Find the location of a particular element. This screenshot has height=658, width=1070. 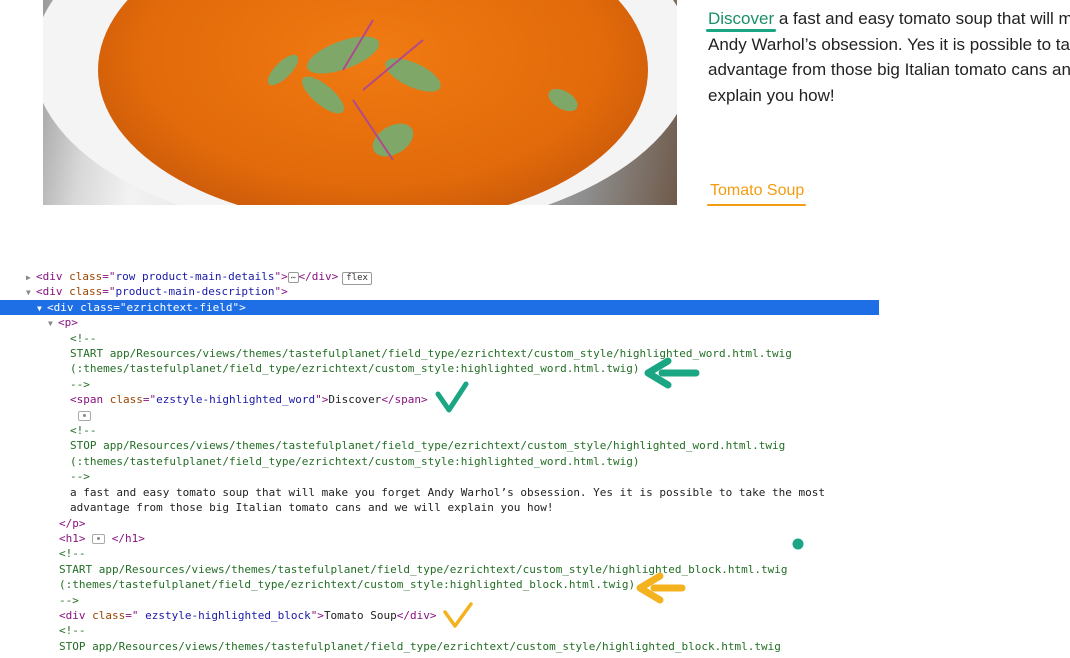

highlighted-block-title: Tomato Soup is located at coordinates (757, 190).